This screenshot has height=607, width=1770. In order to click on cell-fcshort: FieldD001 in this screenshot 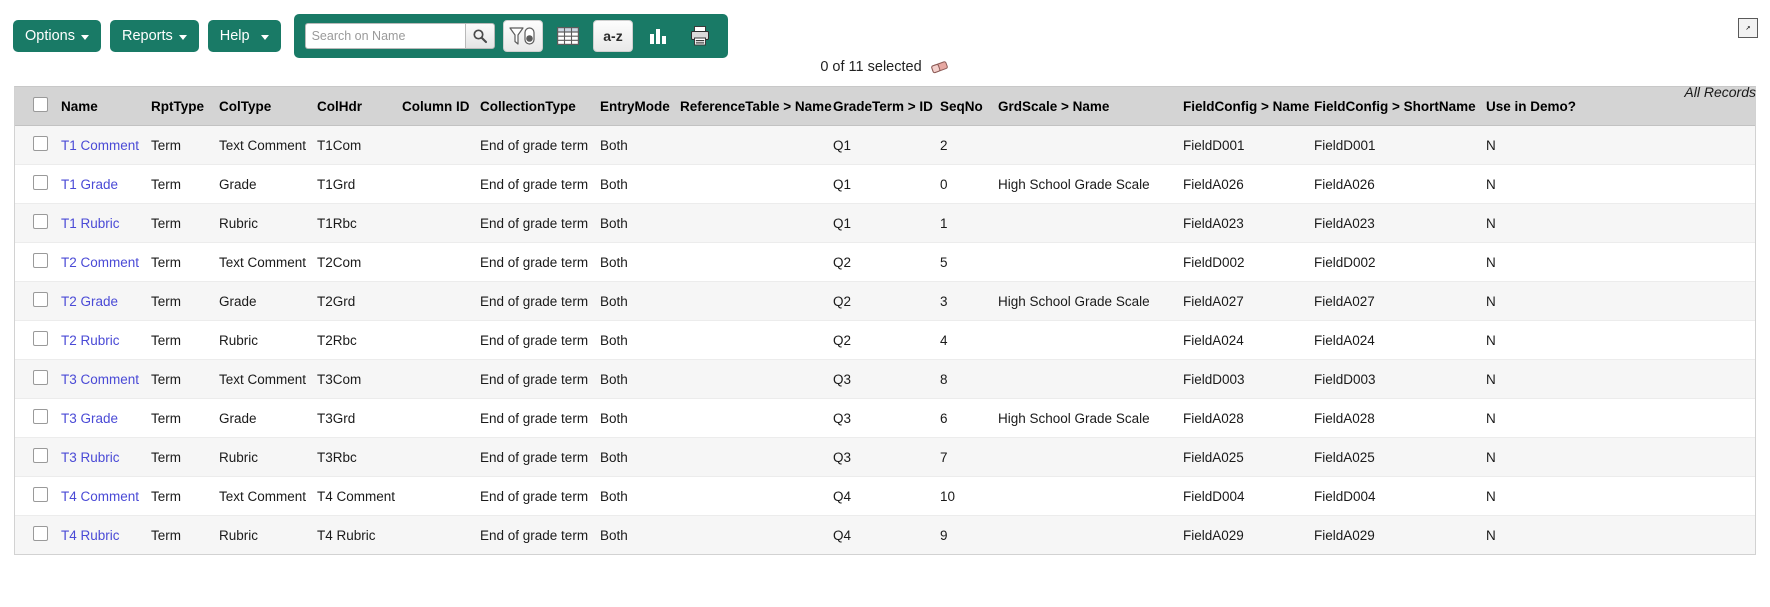, I will do `click(1400, 145)`.